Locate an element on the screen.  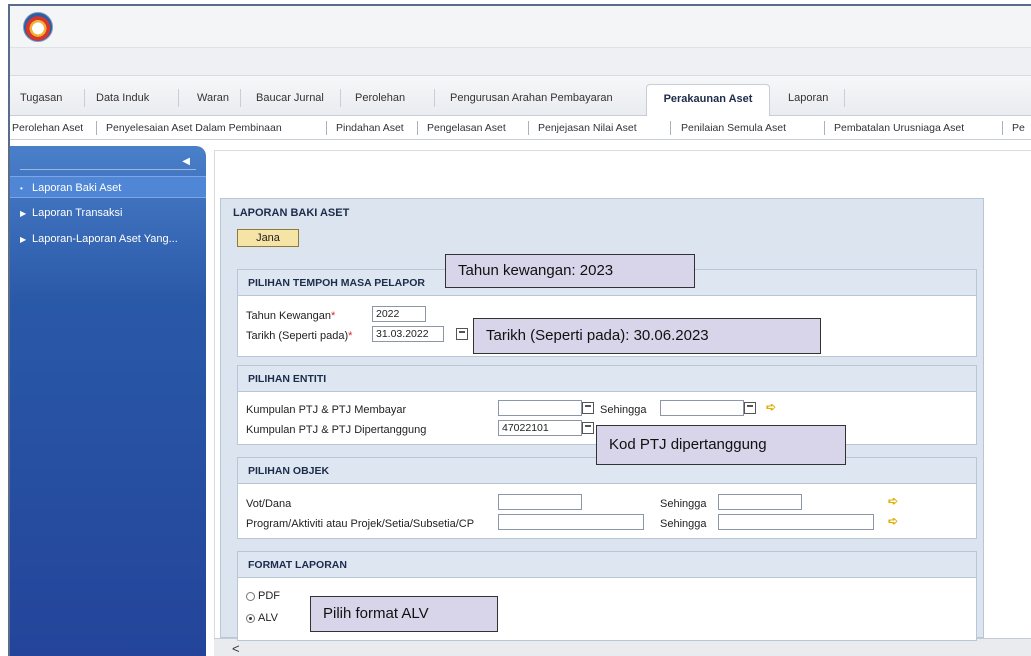
tahun-kewangan-label: Tahun Kewangan* is located at coordinates (291, 316).